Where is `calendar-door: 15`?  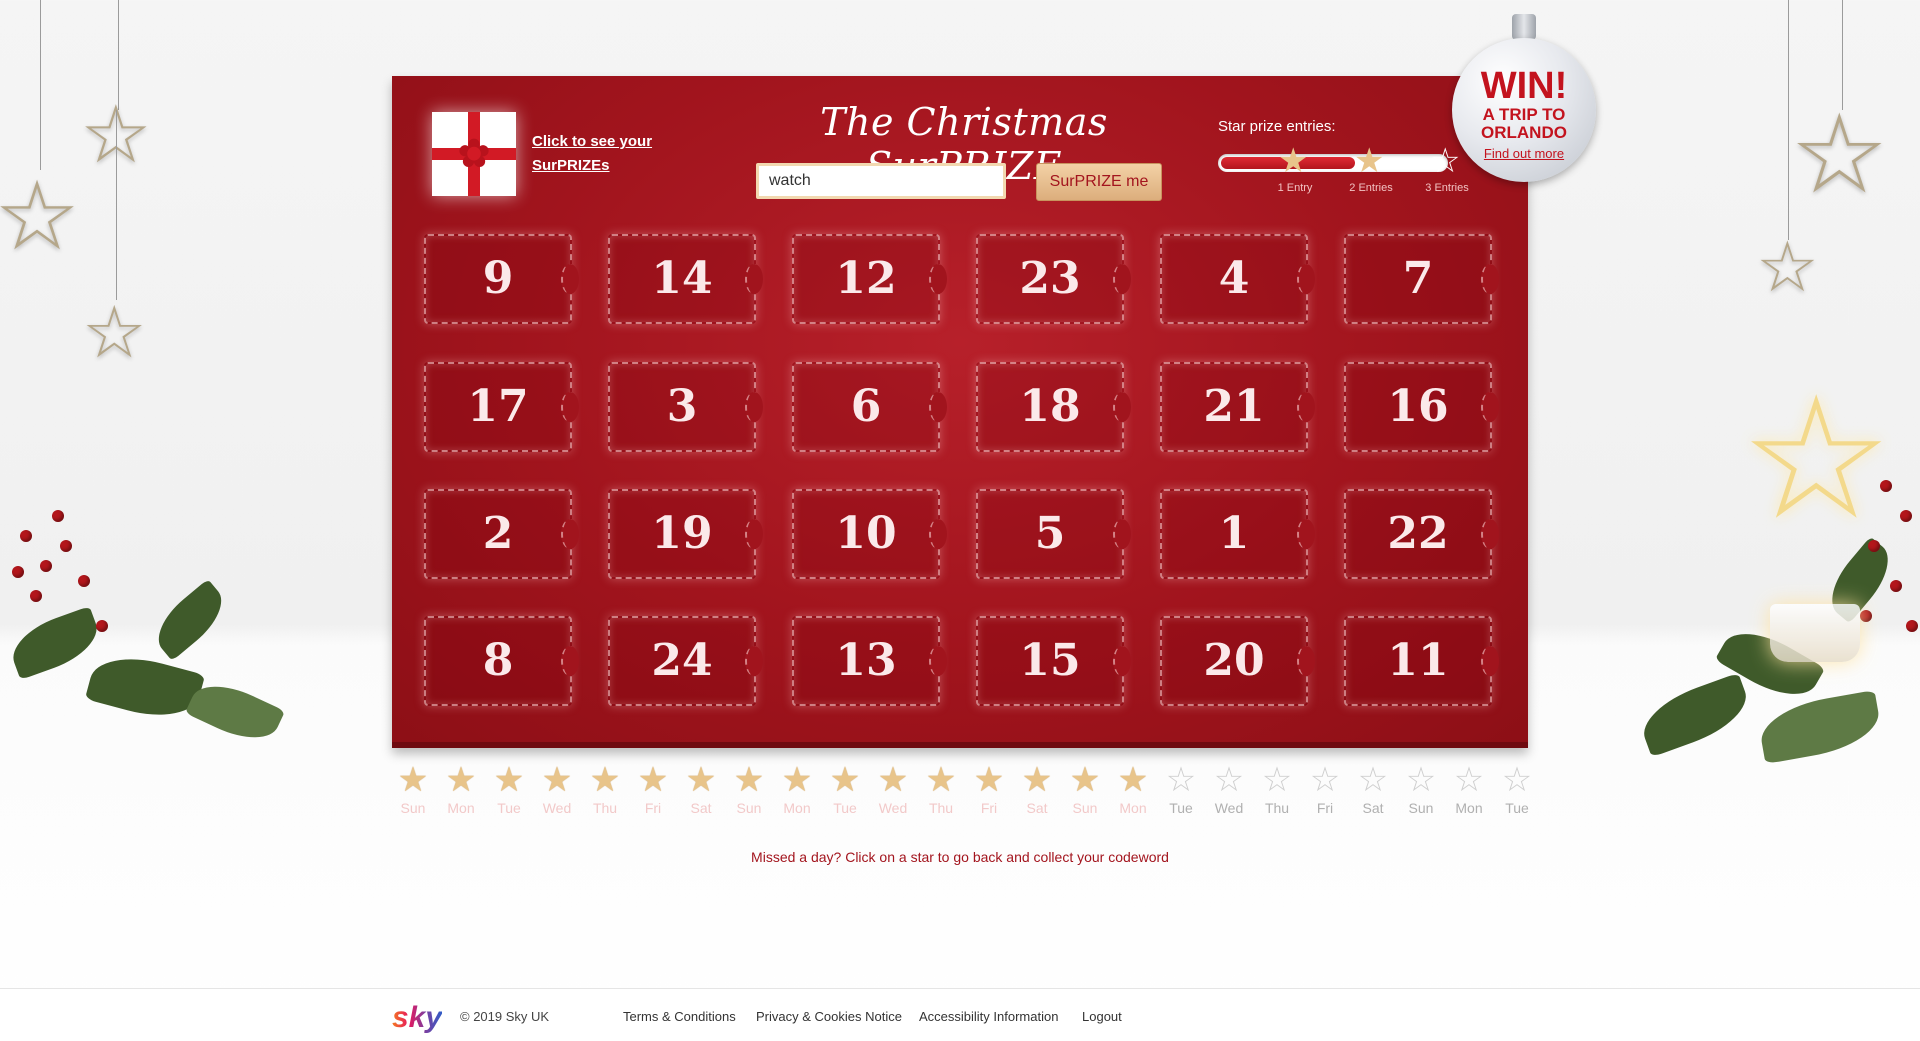
calendar-door: 15 is located at coordinates (1053, 661).